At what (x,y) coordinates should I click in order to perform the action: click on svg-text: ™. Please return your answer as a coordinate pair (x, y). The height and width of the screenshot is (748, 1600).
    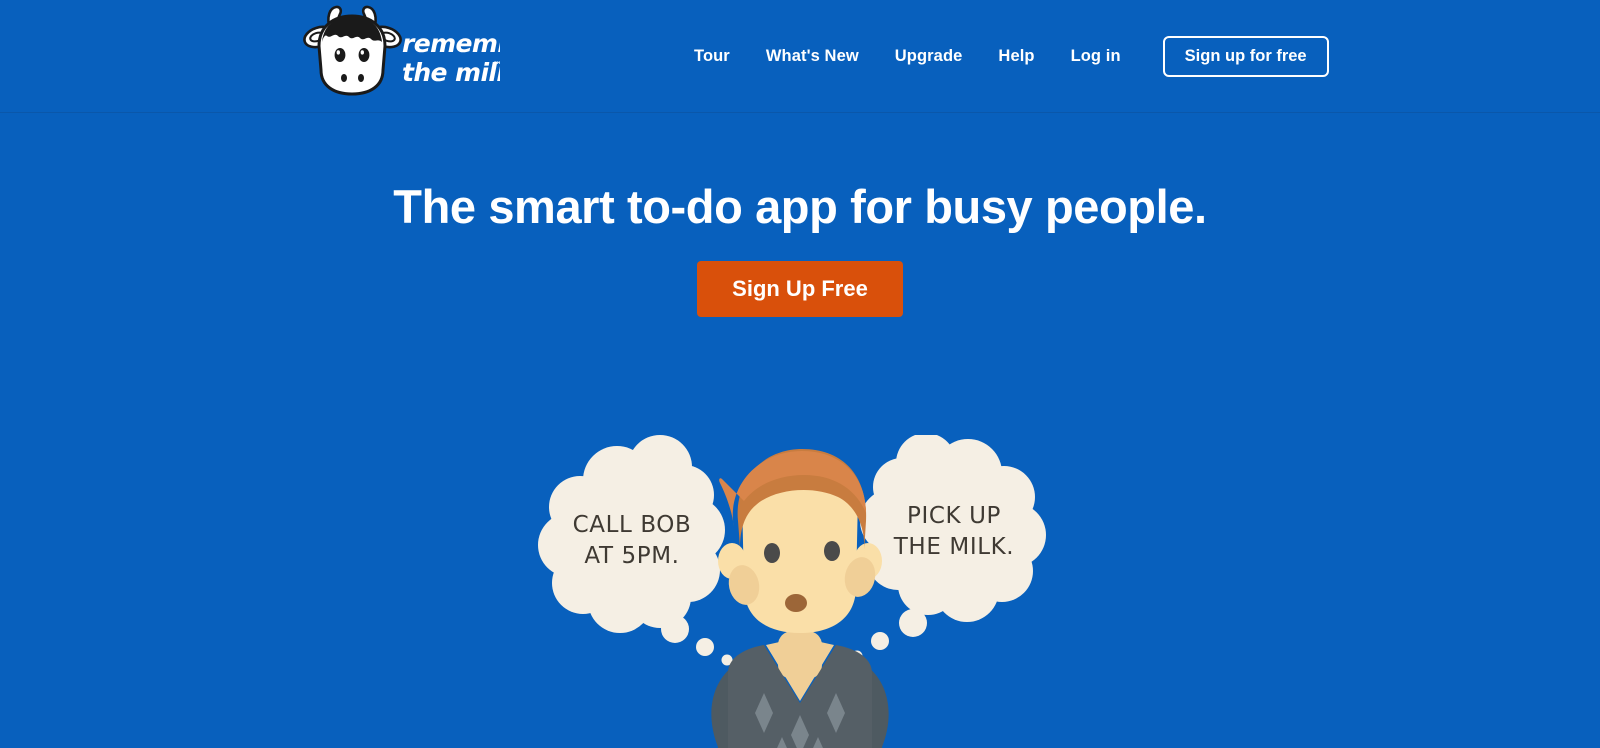
    Looking at the image, I should click on (496, 66).